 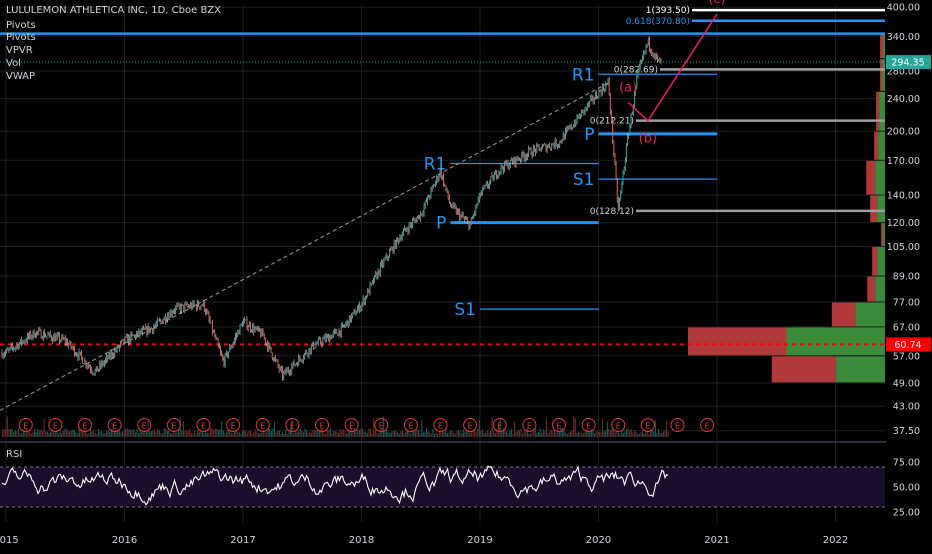 I want to click on price-tick-label: 67.00, so click(x=906, y=327).